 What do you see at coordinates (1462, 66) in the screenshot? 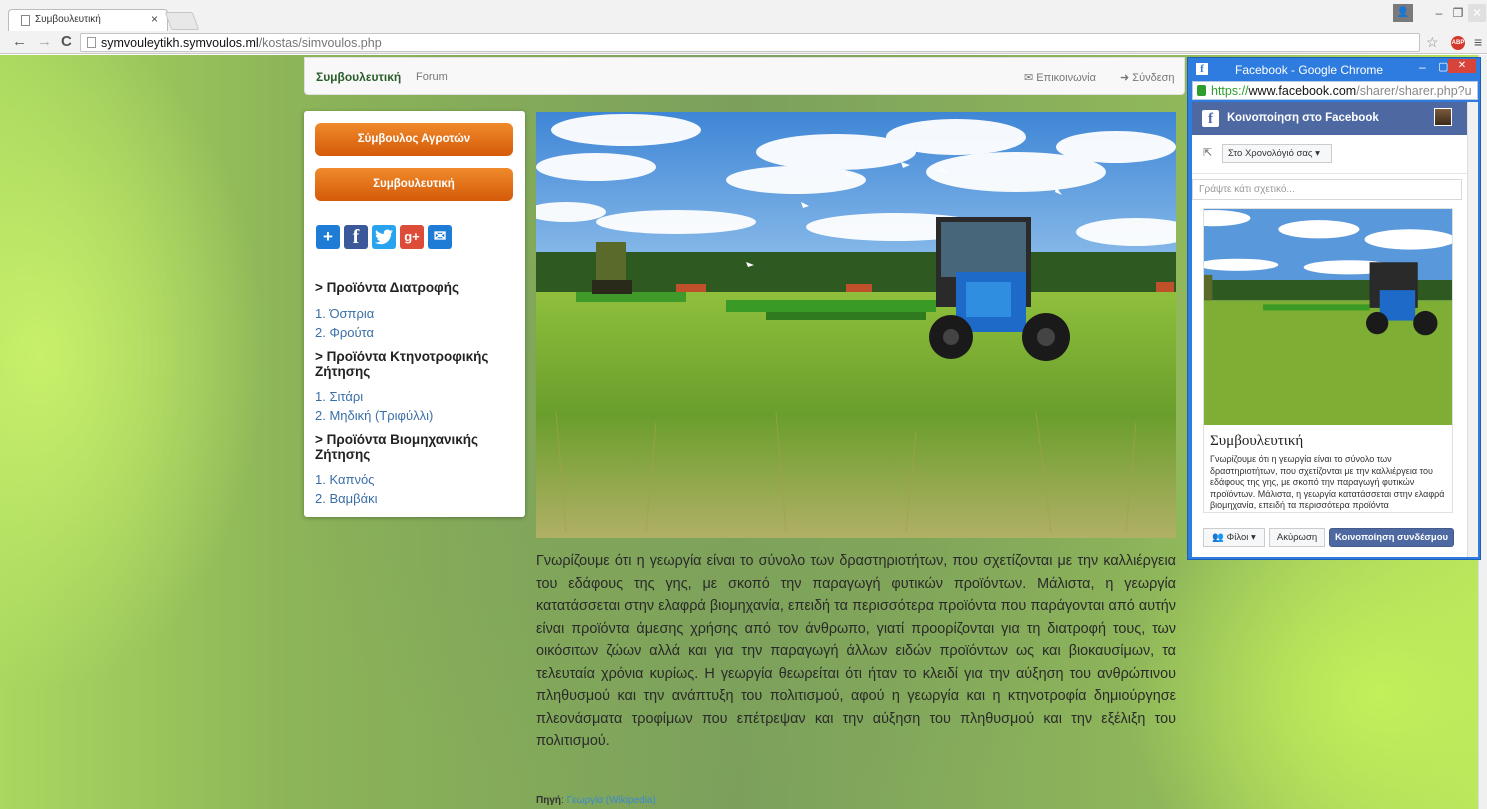
I see `popup-close-icon: ✕` at bounding box center [1462, 66].